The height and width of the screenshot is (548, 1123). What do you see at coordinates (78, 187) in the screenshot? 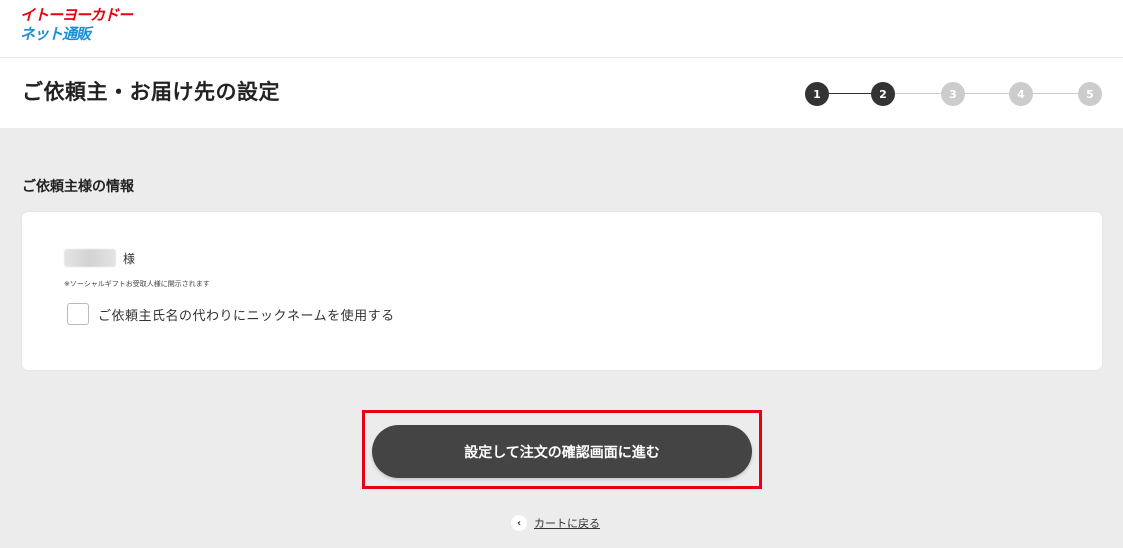
I see `requester-section-heading: ご依頼主様の情報` at bounding box center [78, 187].